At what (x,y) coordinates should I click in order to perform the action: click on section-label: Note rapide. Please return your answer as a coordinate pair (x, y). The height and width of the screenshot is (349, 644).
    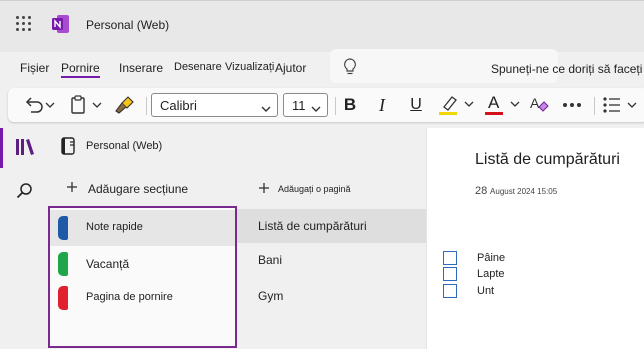
    Looking at the image, I should click on (114, 227).